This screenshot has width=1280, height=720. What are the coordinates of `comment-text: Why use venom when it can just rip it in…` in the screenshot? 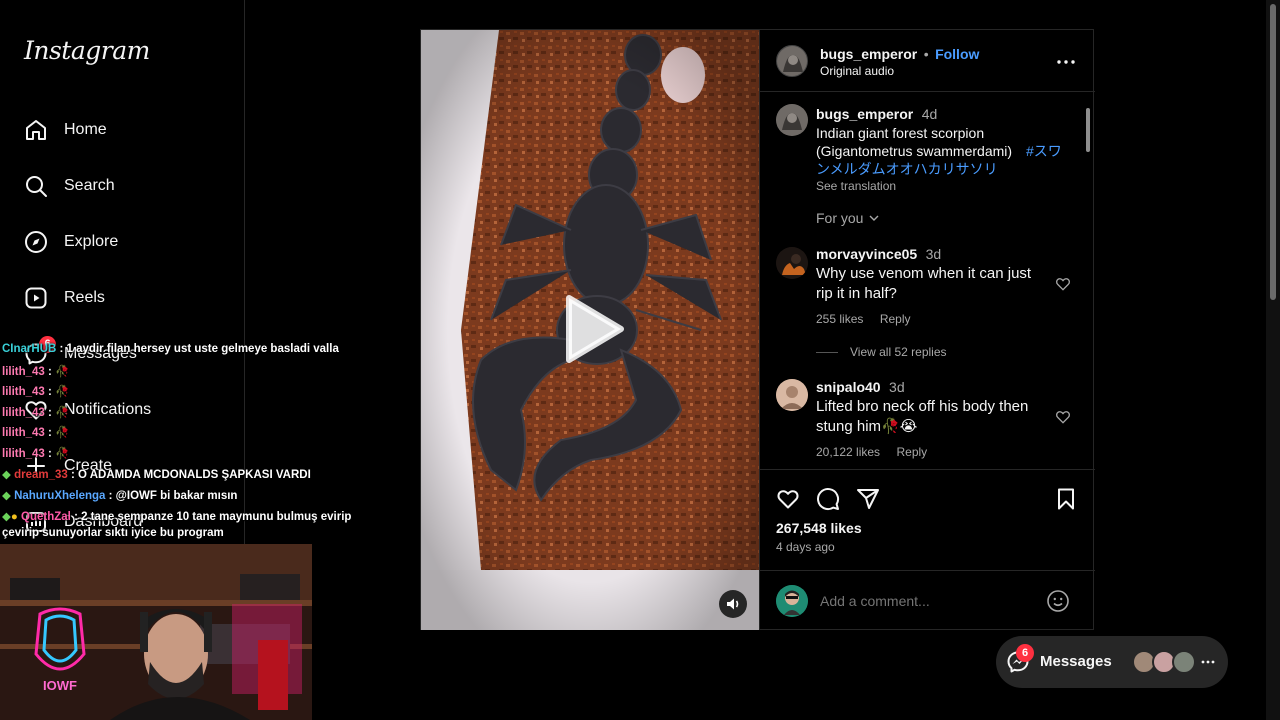 It's located at (924, 283).